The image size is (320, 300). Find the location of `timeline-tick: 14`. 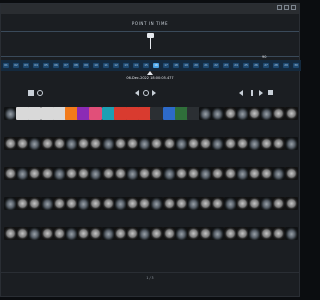

timeline-tick: 14 is located at coordinates (136, 65).